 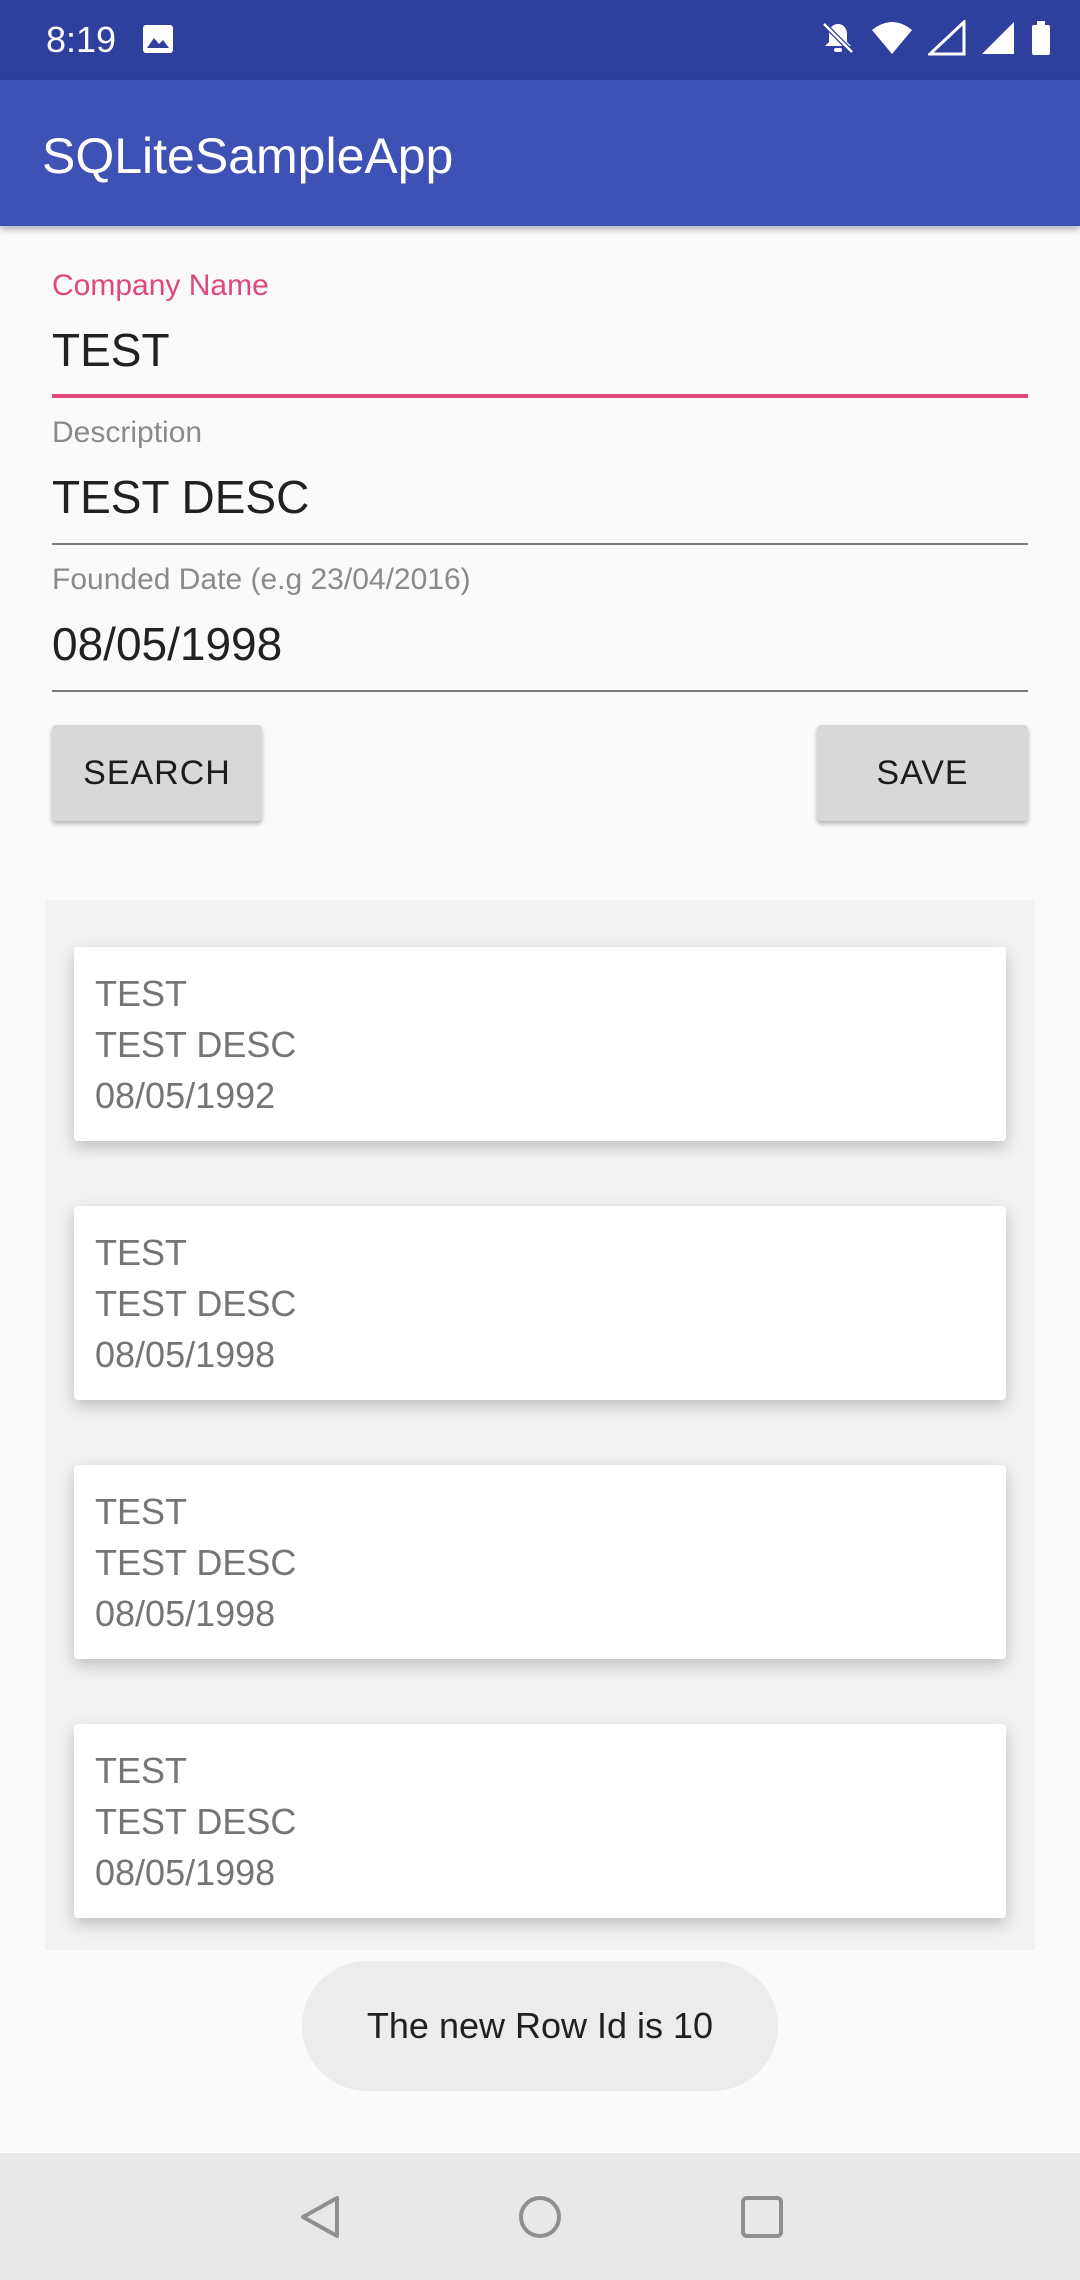 I want to click on search-button: SEARCH, so click(x=157, y=773).